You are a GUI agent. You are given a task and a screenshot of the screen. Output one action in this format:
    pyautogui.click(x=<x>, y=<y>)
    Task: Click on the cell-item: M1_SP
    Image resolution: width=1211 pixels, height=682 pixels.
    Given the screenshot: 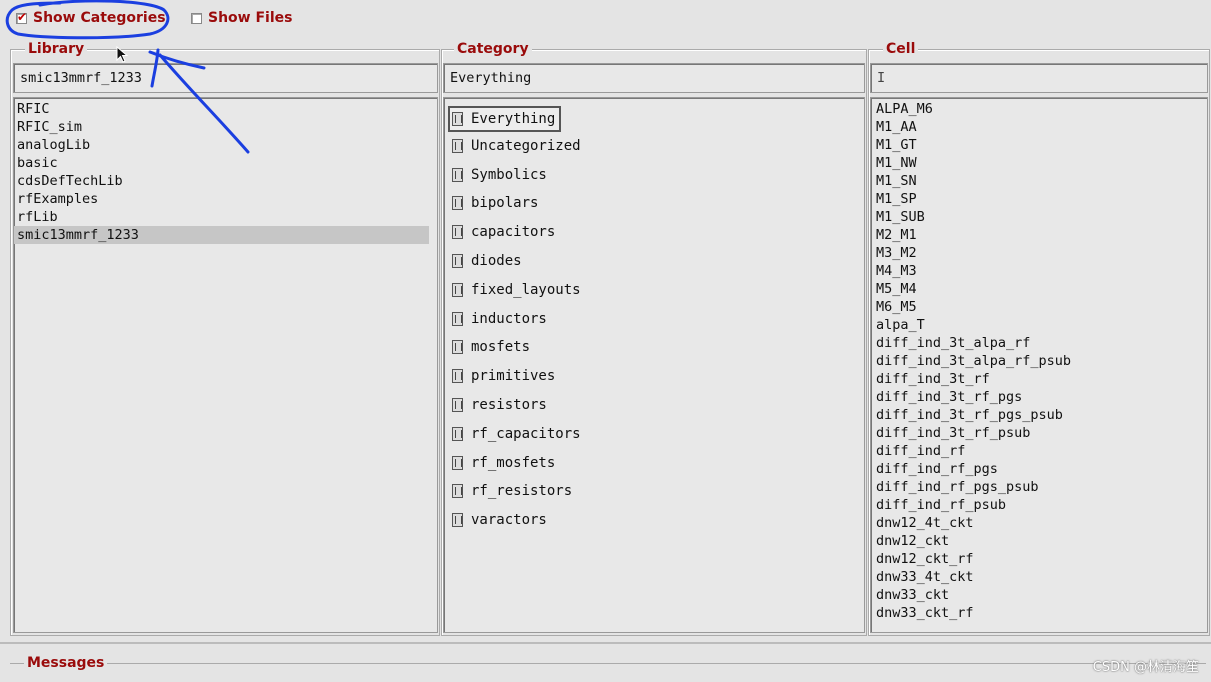 What is the action you would take?
    pyautogui.click(x=1040, y=199)
    